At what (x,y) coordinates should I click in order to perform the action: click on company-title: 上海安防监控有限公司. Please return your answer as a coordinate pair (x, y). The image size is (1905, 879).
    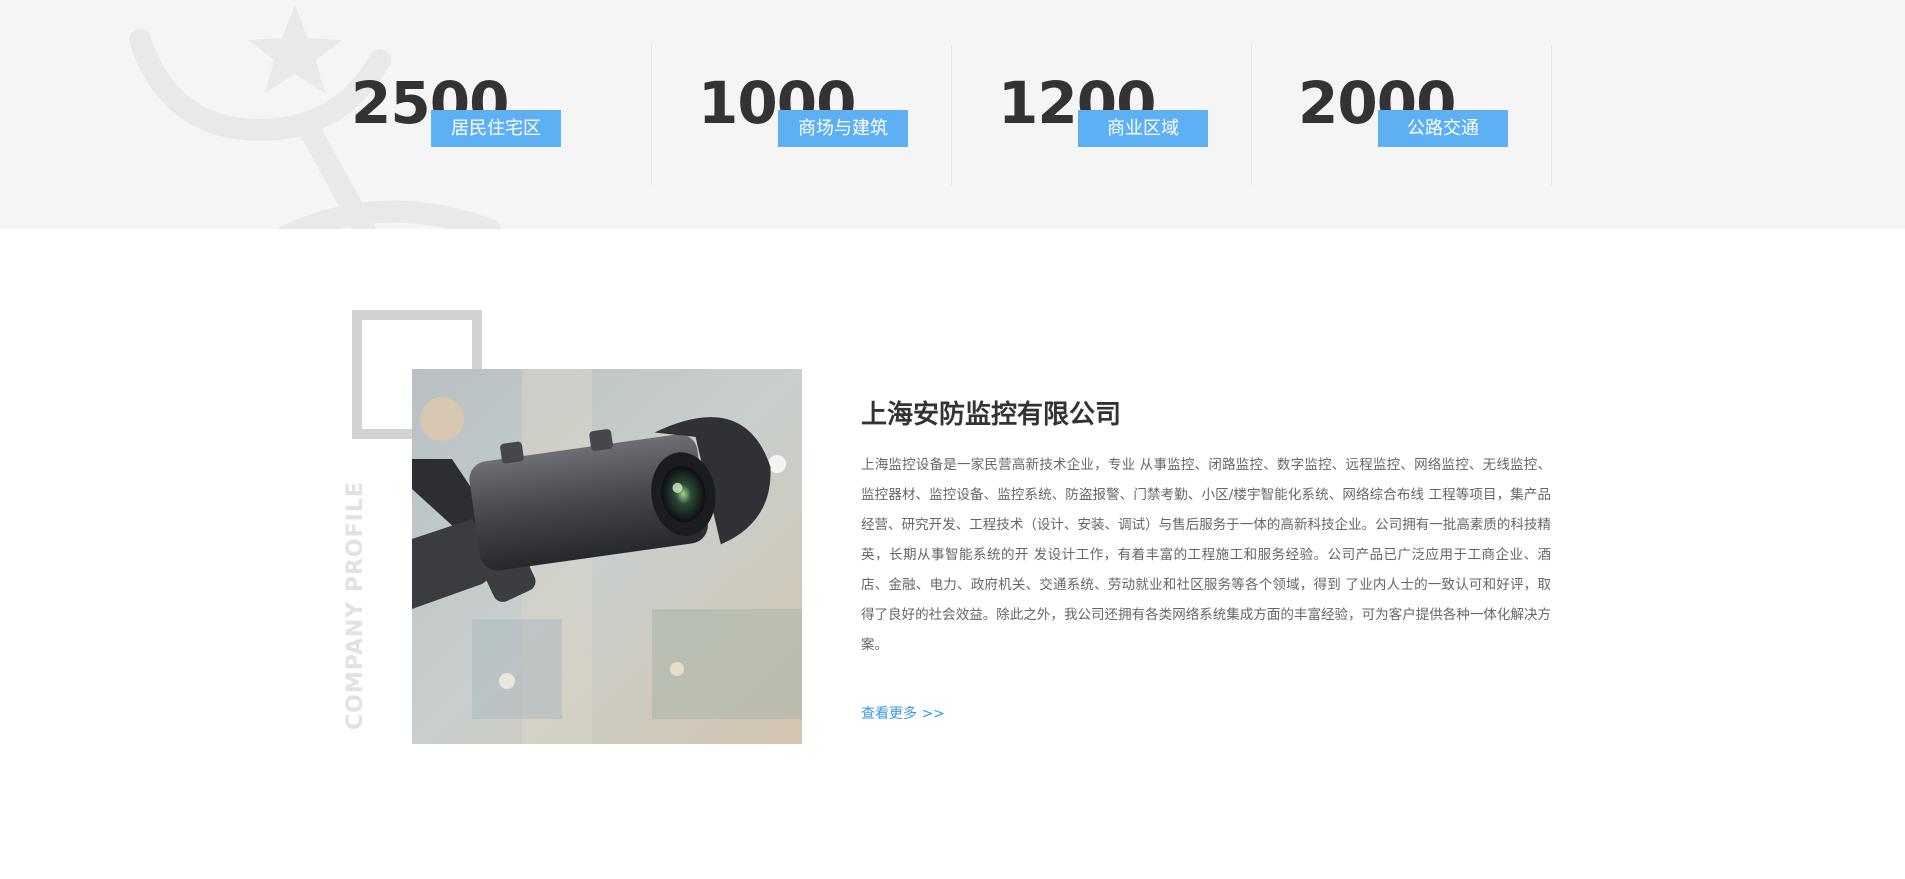
    Looking at the image, I should click on (991, 415).